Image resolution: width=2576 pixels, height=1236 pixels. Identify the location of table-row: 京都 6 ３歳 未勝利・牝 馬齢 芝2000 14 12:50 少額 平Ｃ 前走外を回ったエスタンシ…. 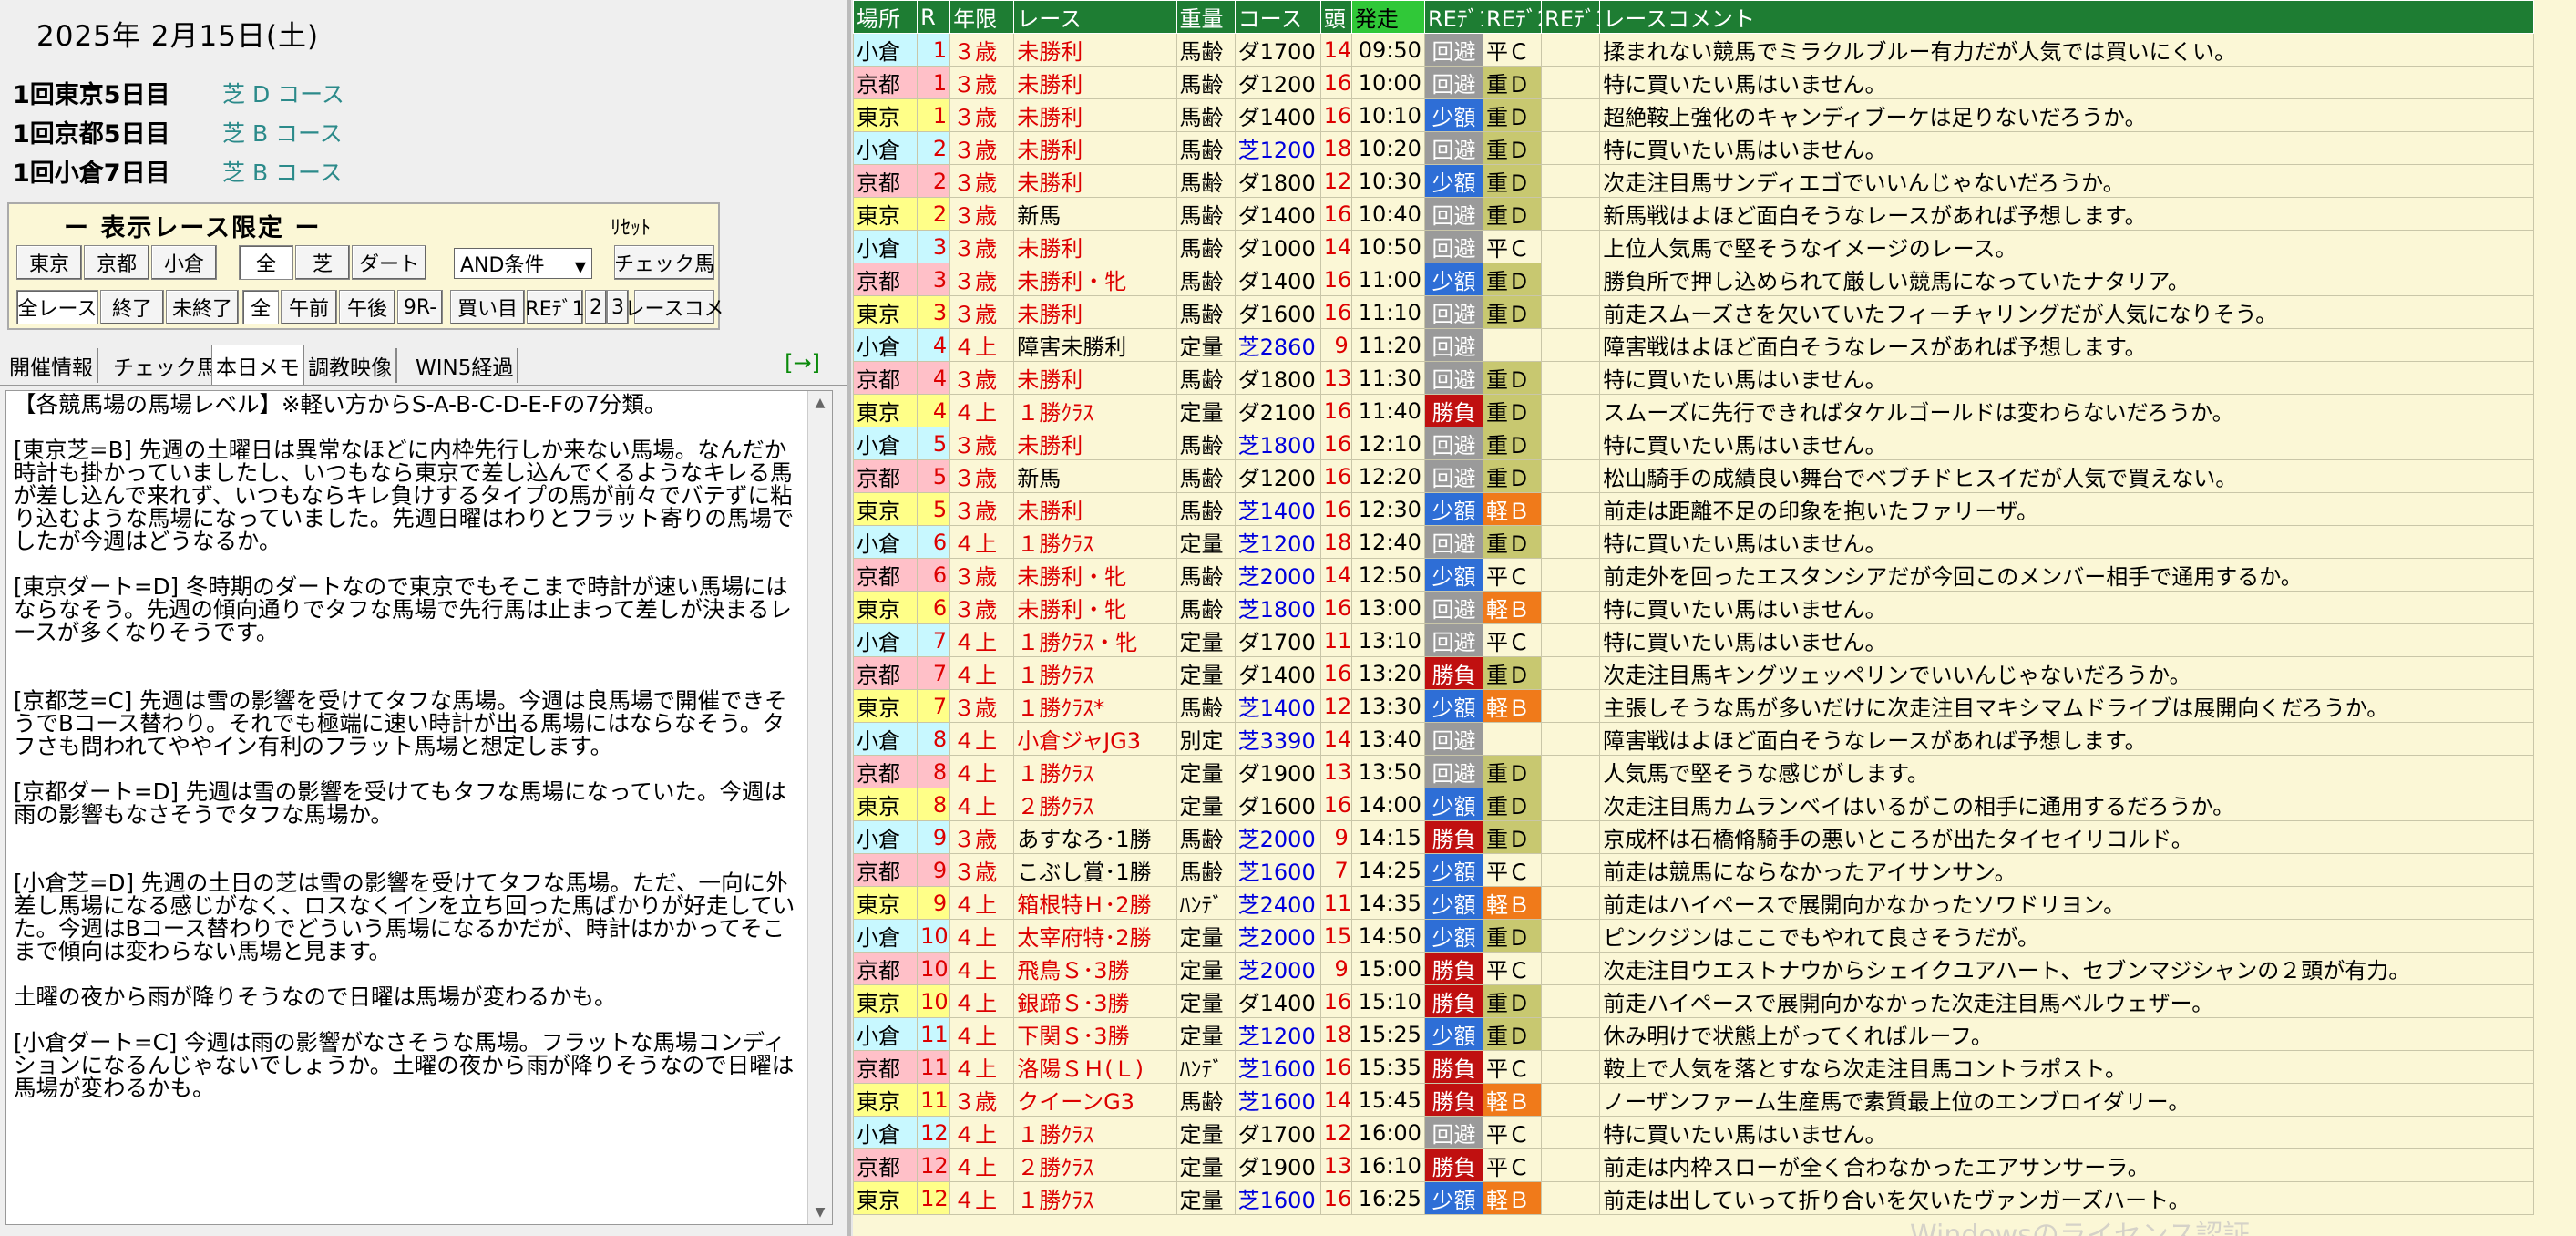
(1693, 575).